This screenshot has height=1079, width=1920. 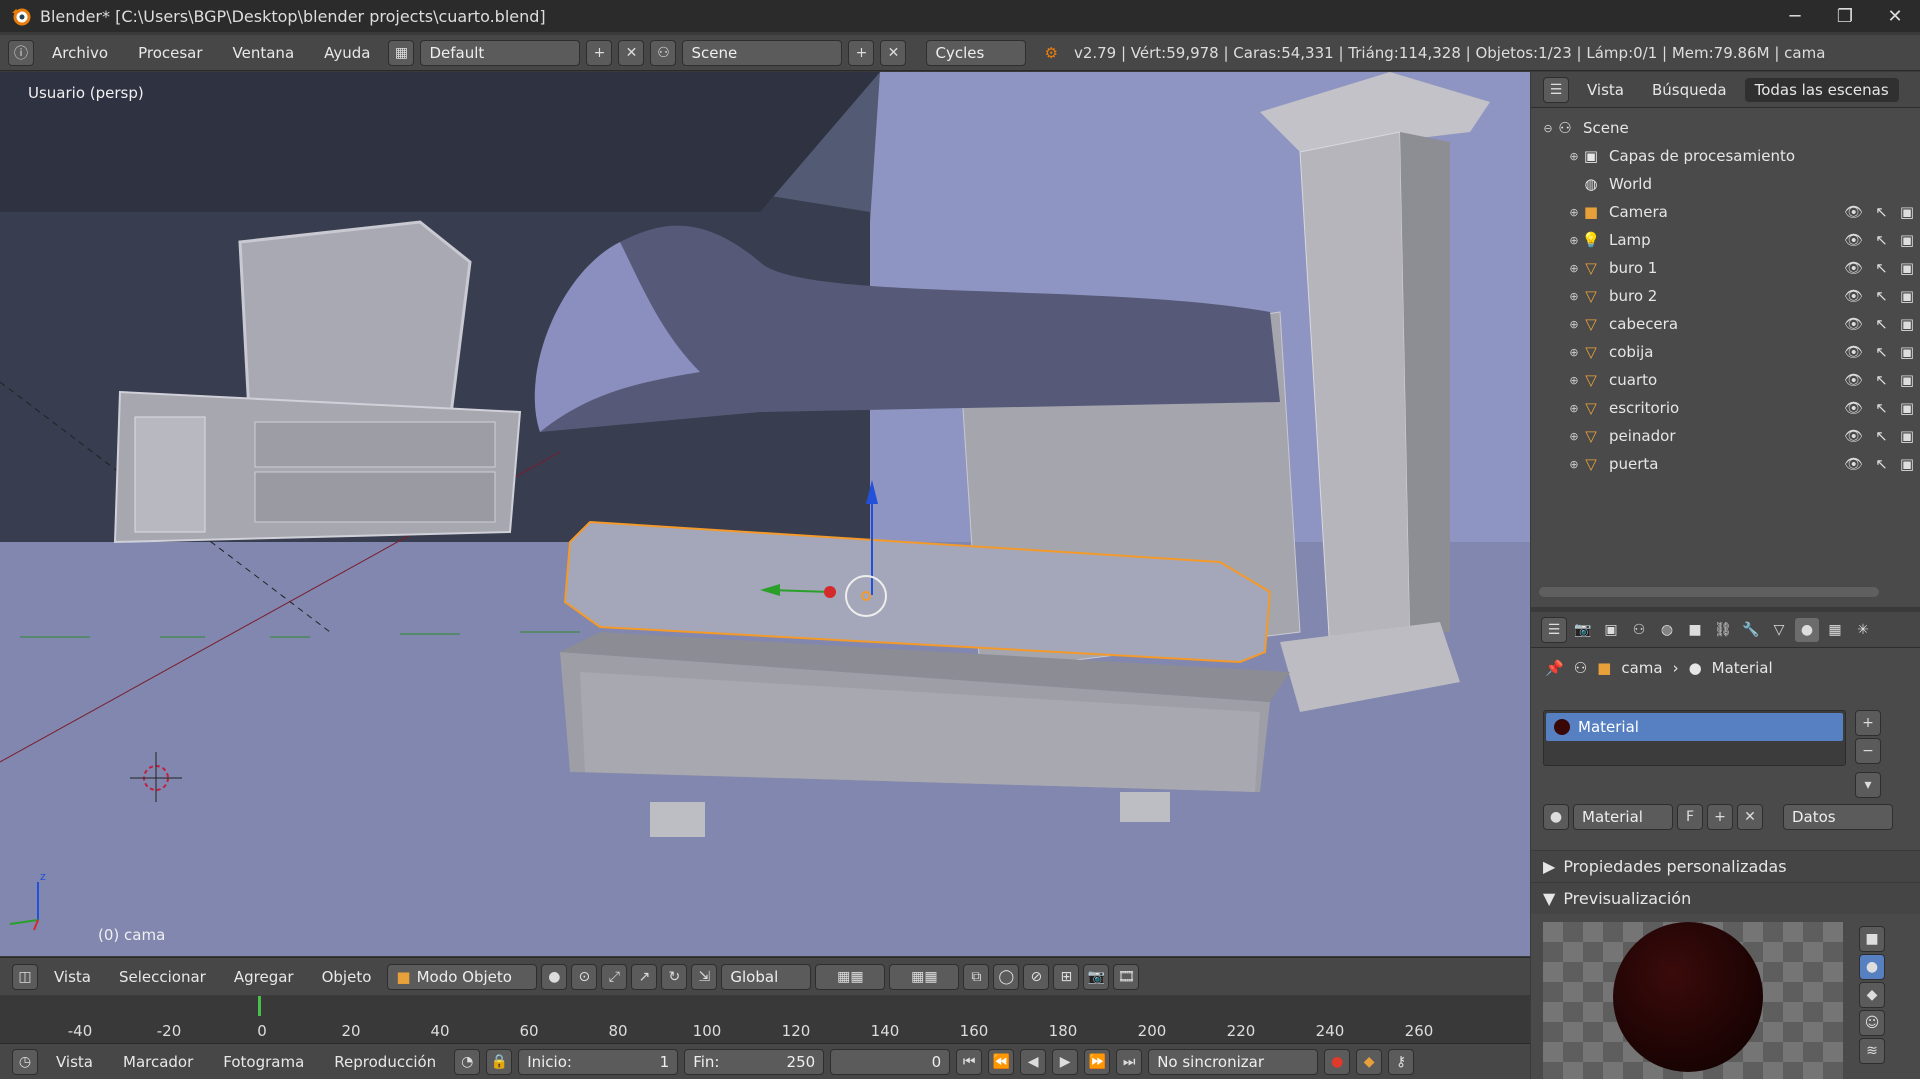 What do you see at coordinates (924, 976) in the screenshot?
I see `layers-grid-2-icon: ▦▦` at bounding box center [924, 976].